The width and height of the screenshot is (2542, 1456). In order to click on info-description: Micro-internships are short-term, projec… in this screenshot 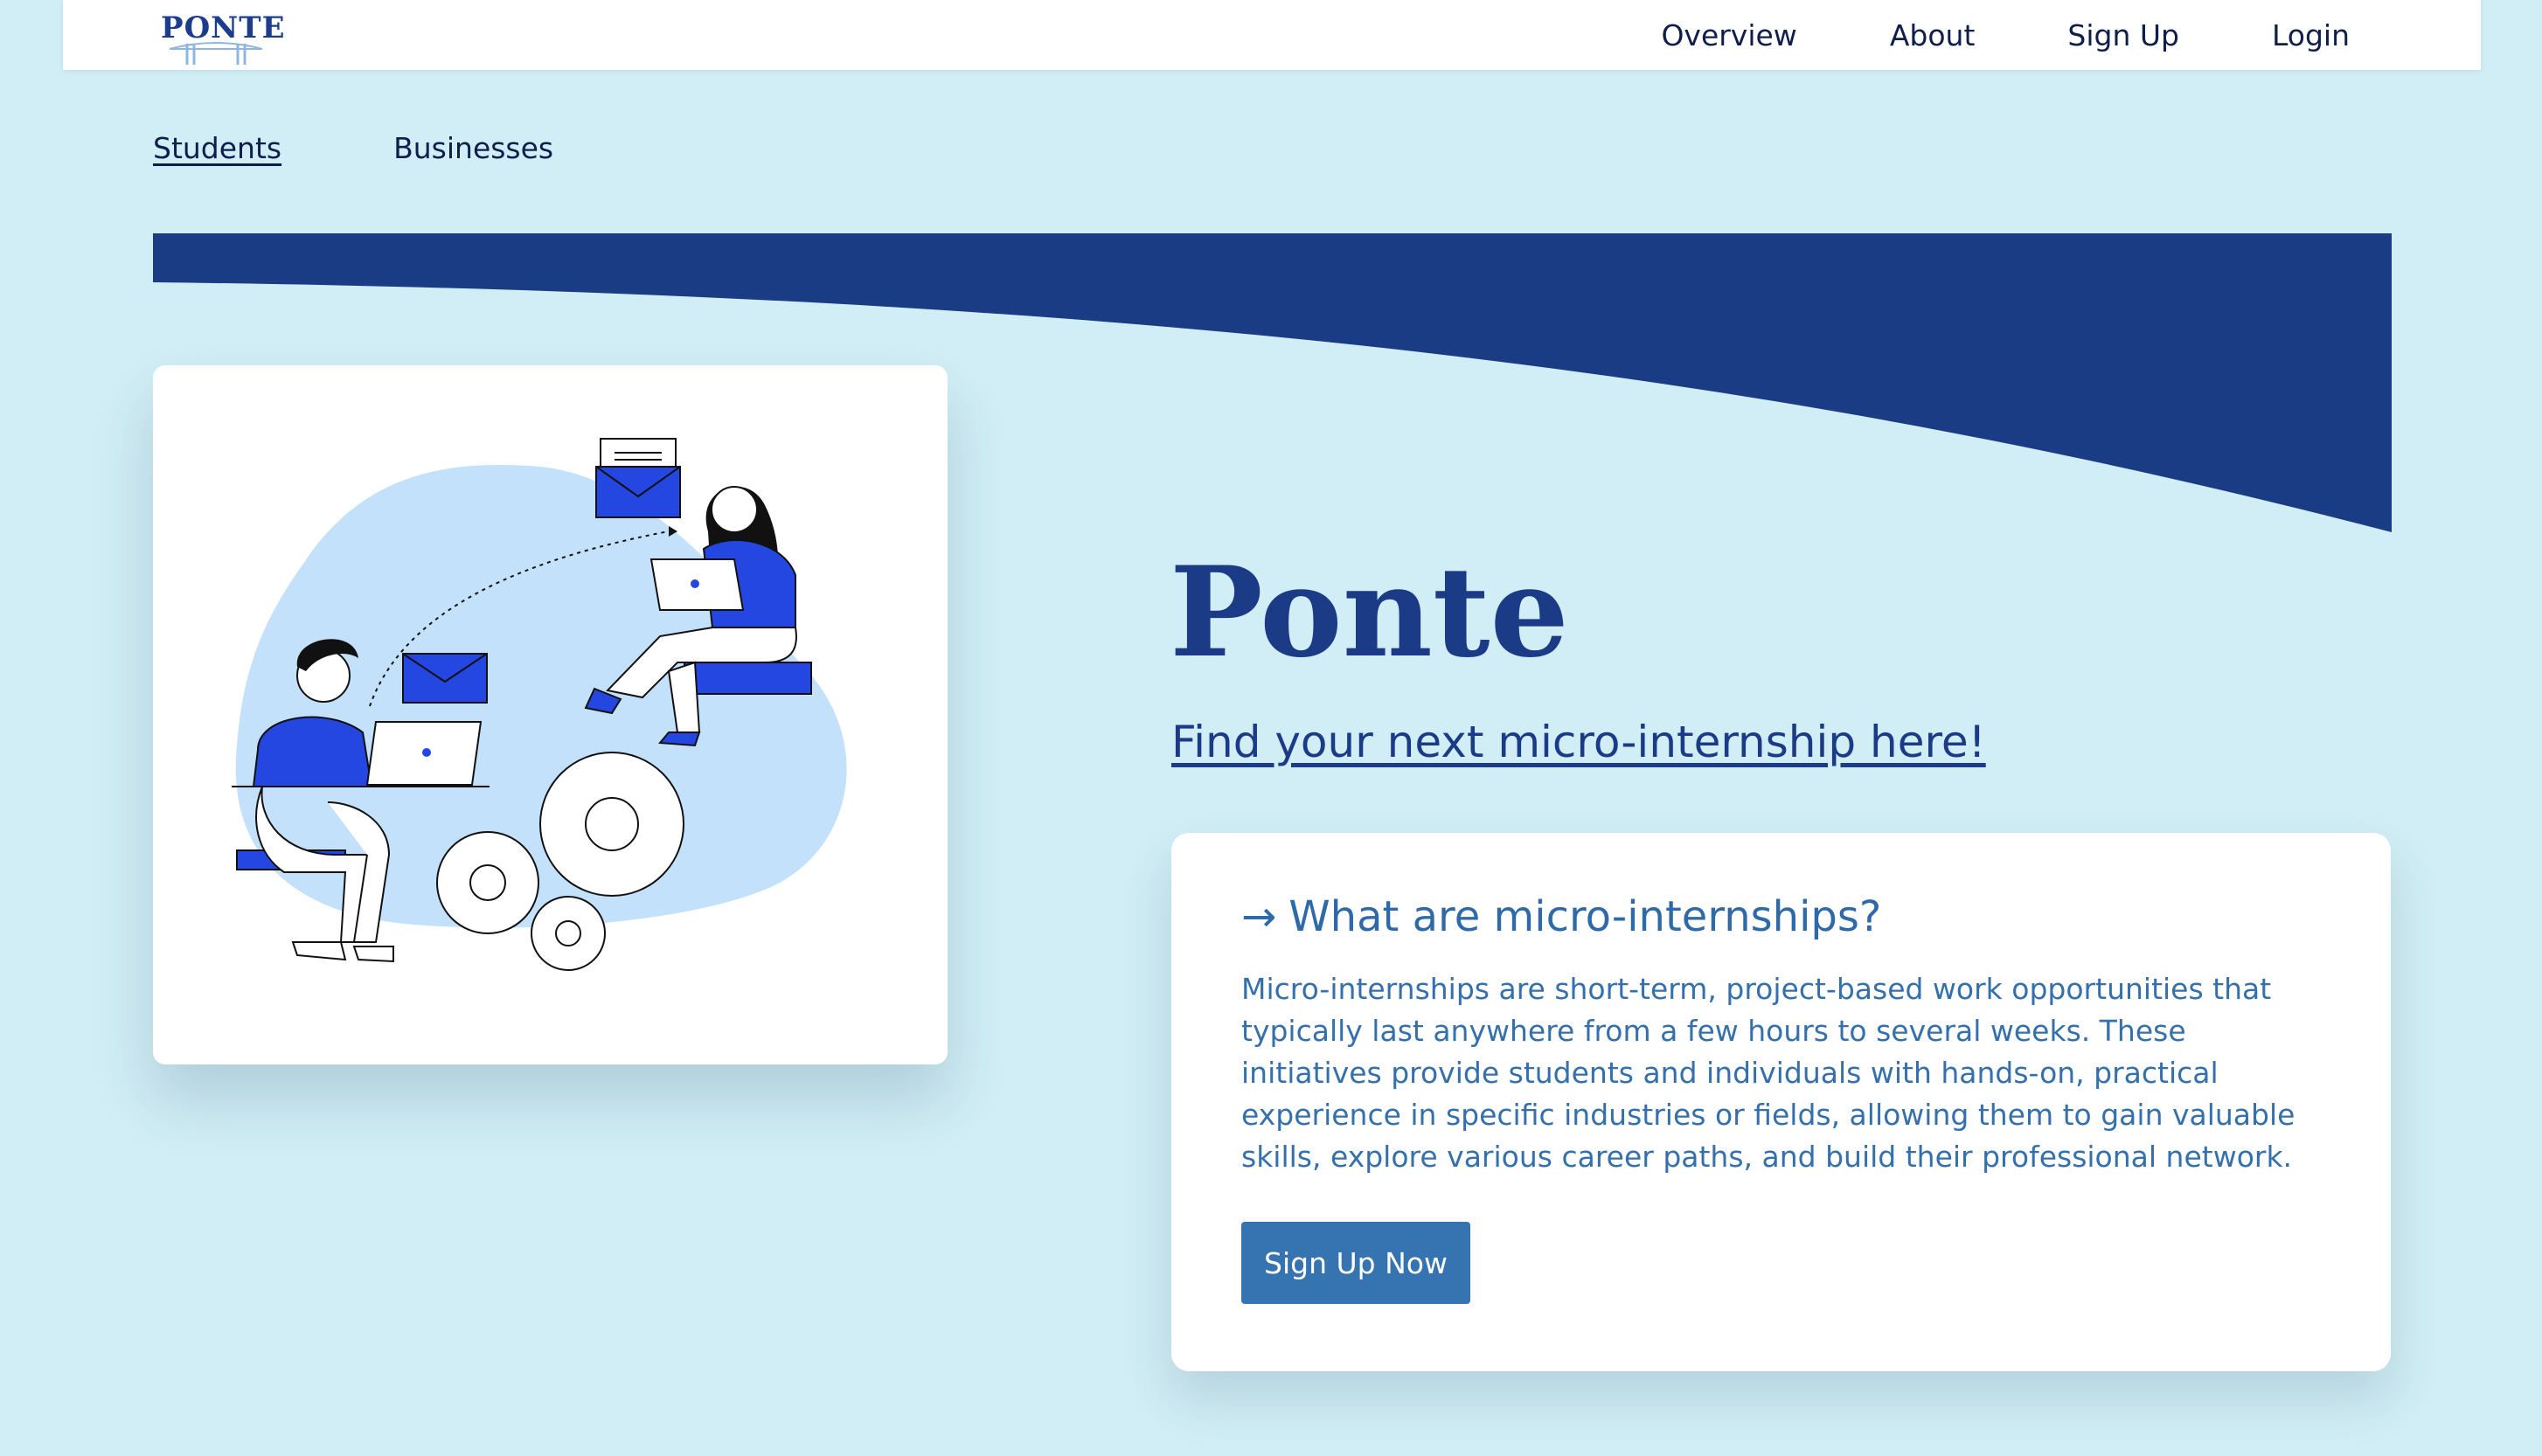, I will do `click(1768, 1073)`.